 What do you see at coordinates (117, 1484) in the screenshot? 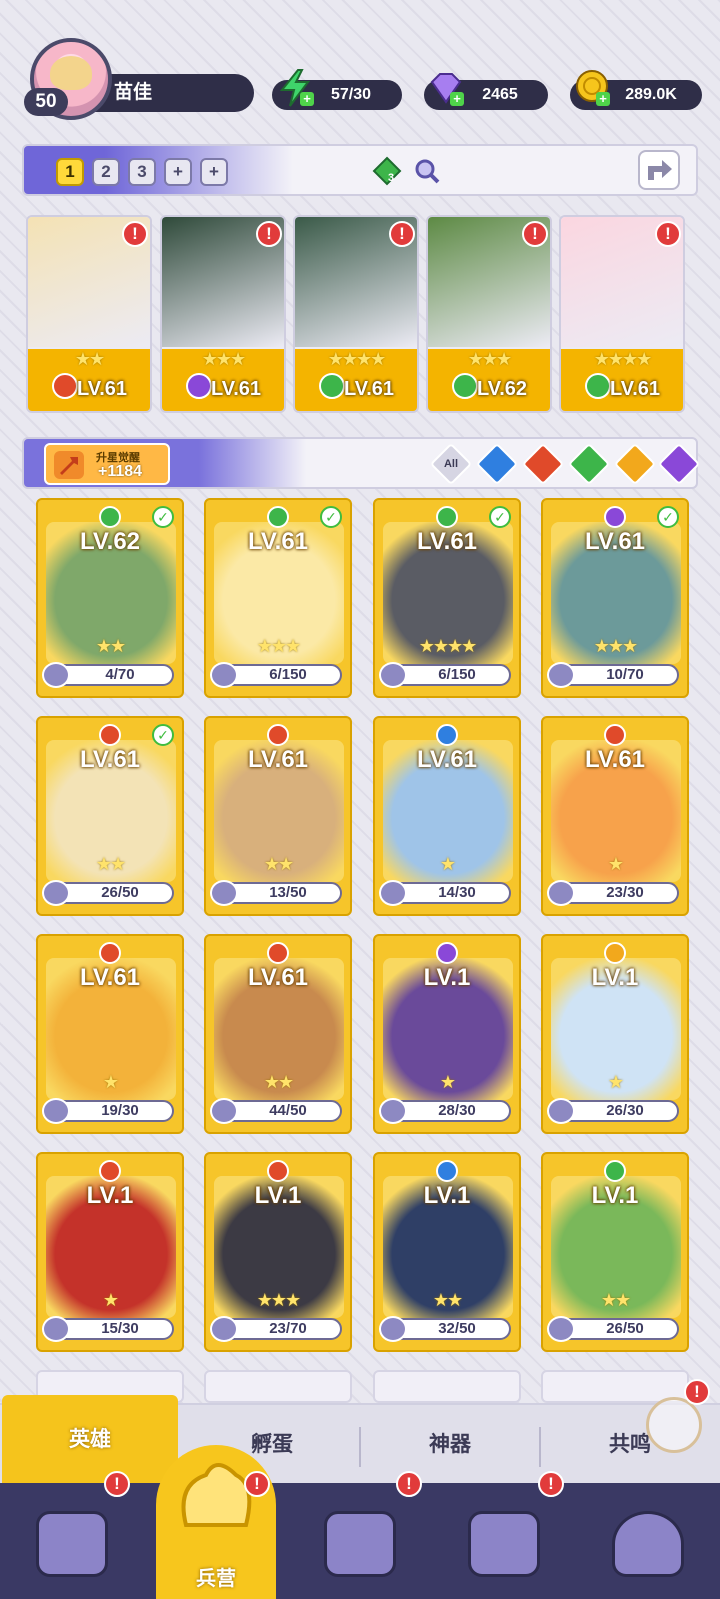
I see `cards-alert-icon: !` at bounding box center [117, 1484].